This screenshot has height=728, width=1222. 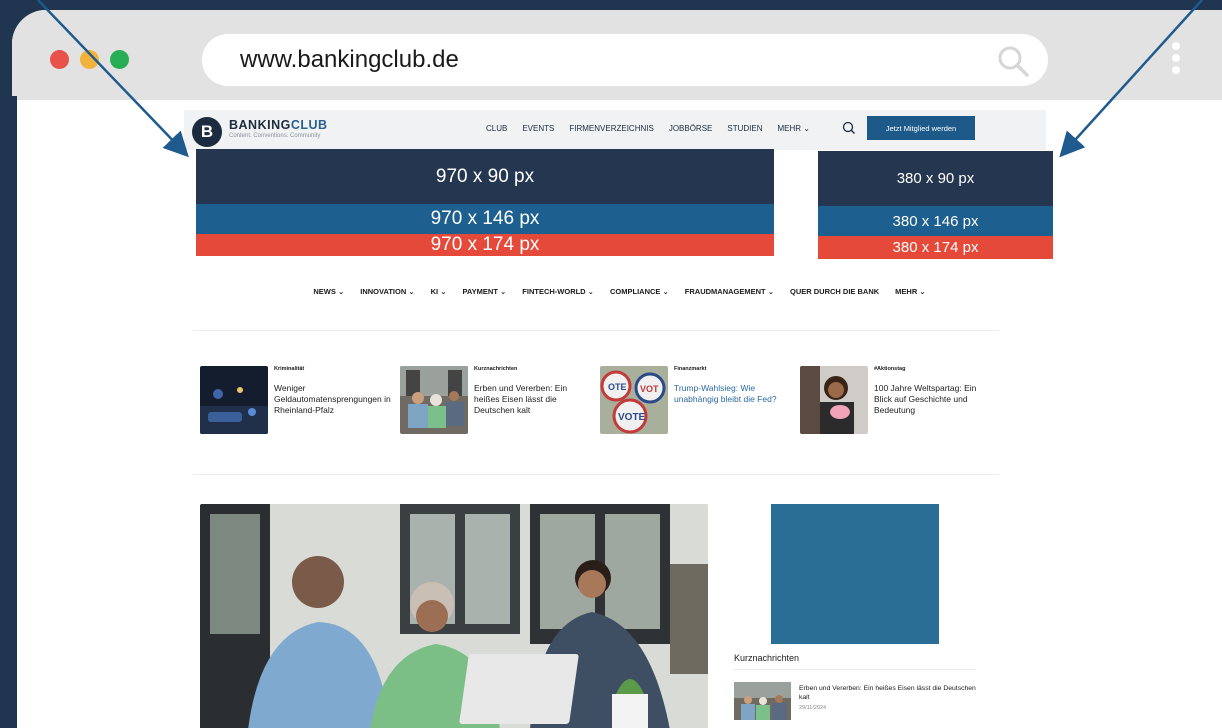 What do you see at coordinates (625, 60) in the screenshot?
I see `address-bar: www.bankingclub.de` at bounding box center [625, 60].